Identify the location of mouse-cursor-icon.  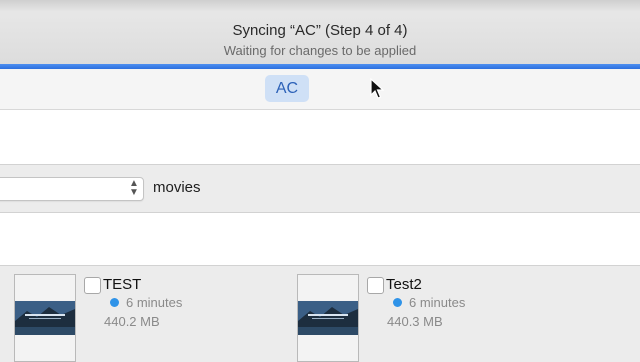
(377, 88).